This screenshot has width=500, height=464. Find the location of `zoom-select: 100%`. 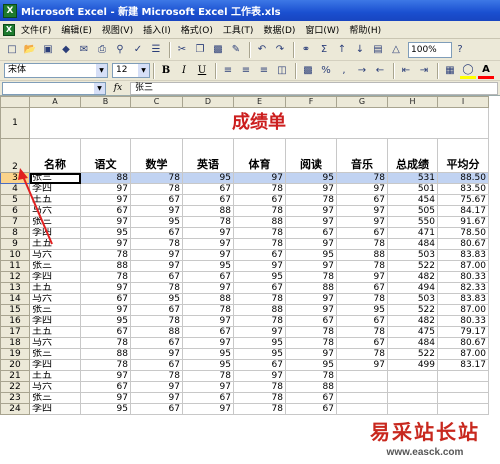

zoom-select: 100% is located at coordinates (430, 49).